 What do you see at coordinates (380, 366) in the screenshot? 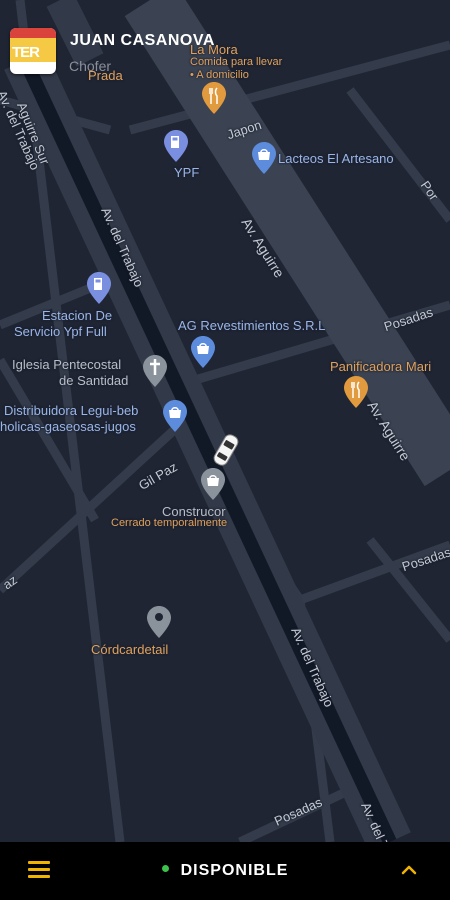
I see `poi-label: Panificadora Mari` at bounding box center [380, 366].